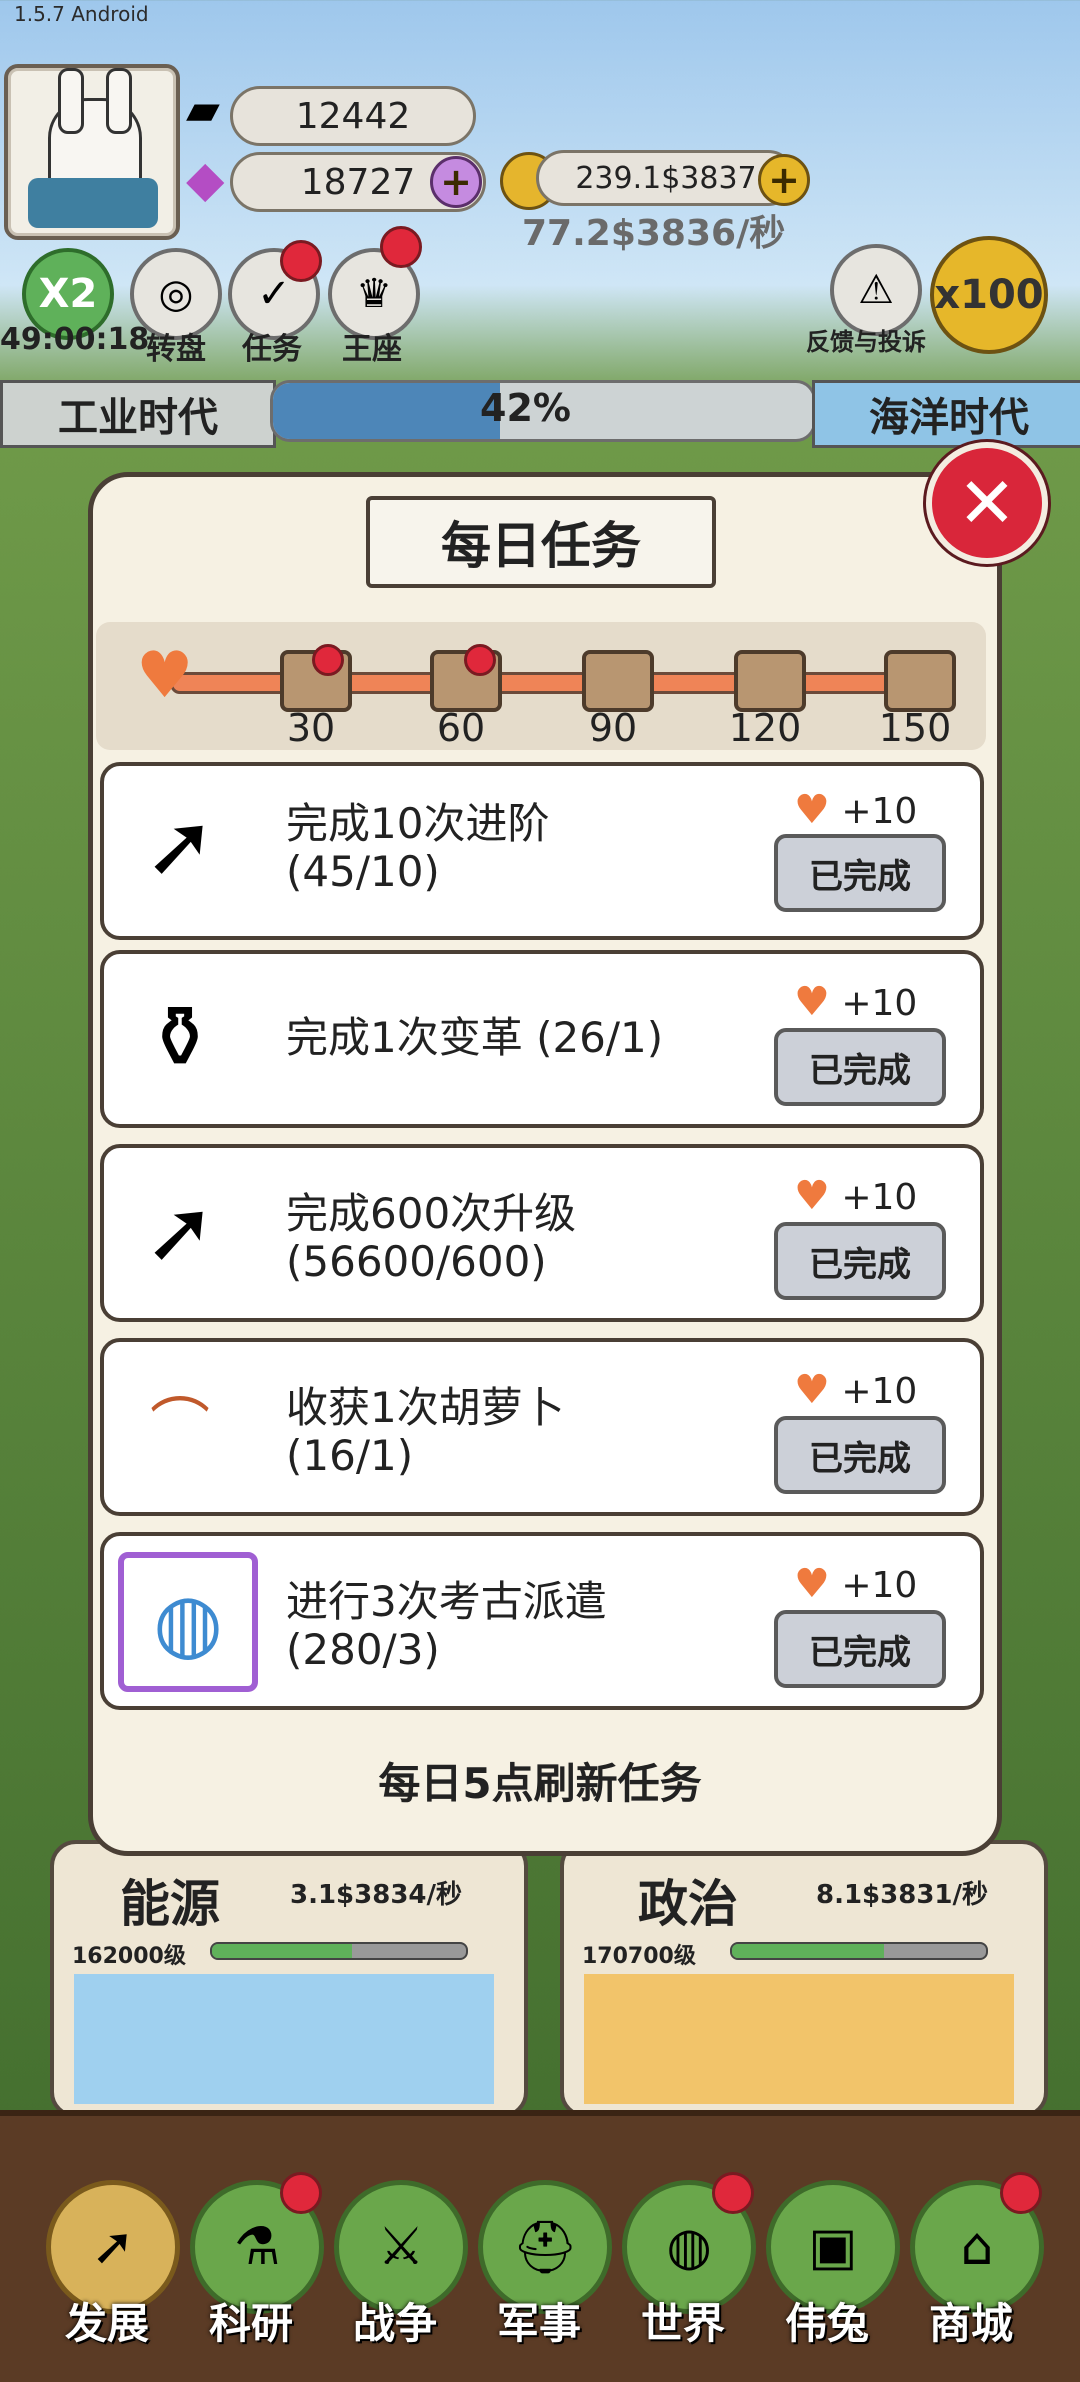 The width and height of the screenshot is (1080, 2382). What do you see at coordinates (525, 408) in the screenshot?
I see `era-progress-text: 42%` at bounding box center [525, 408].